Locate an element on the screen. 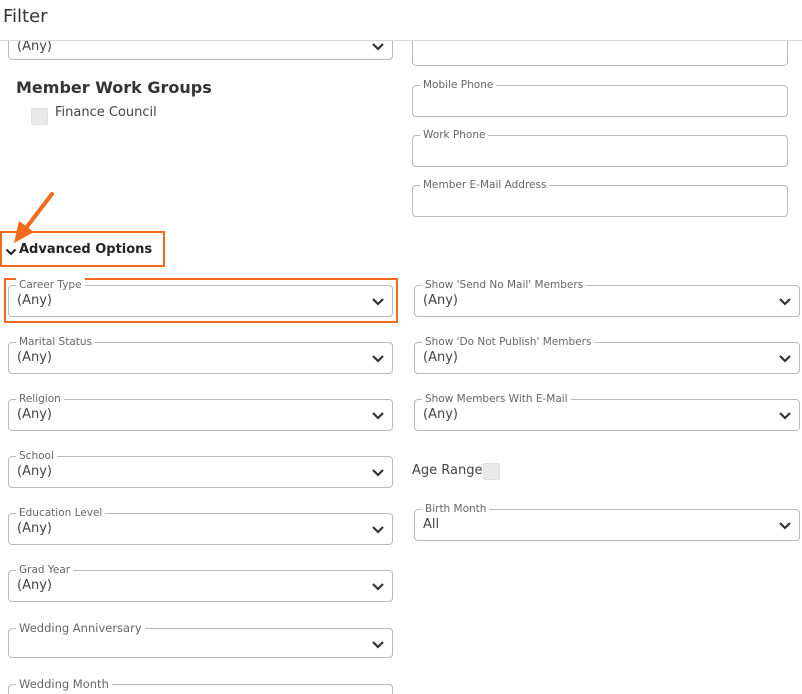 Image resolution: width=802 pixels, height=694 pixels. age-range-label: Age Range is located at coordinates (447, 470).